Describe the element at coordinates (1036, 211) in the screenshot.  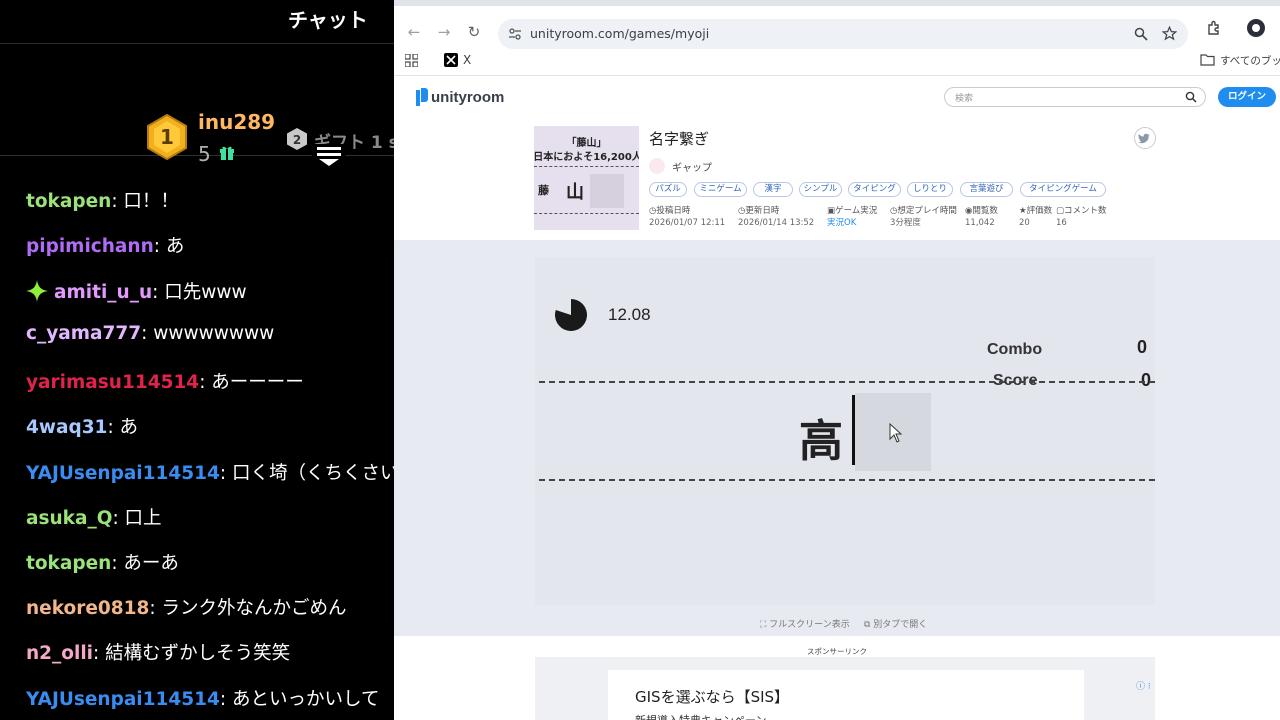
I see `stat-label: ★評価数` at that location.